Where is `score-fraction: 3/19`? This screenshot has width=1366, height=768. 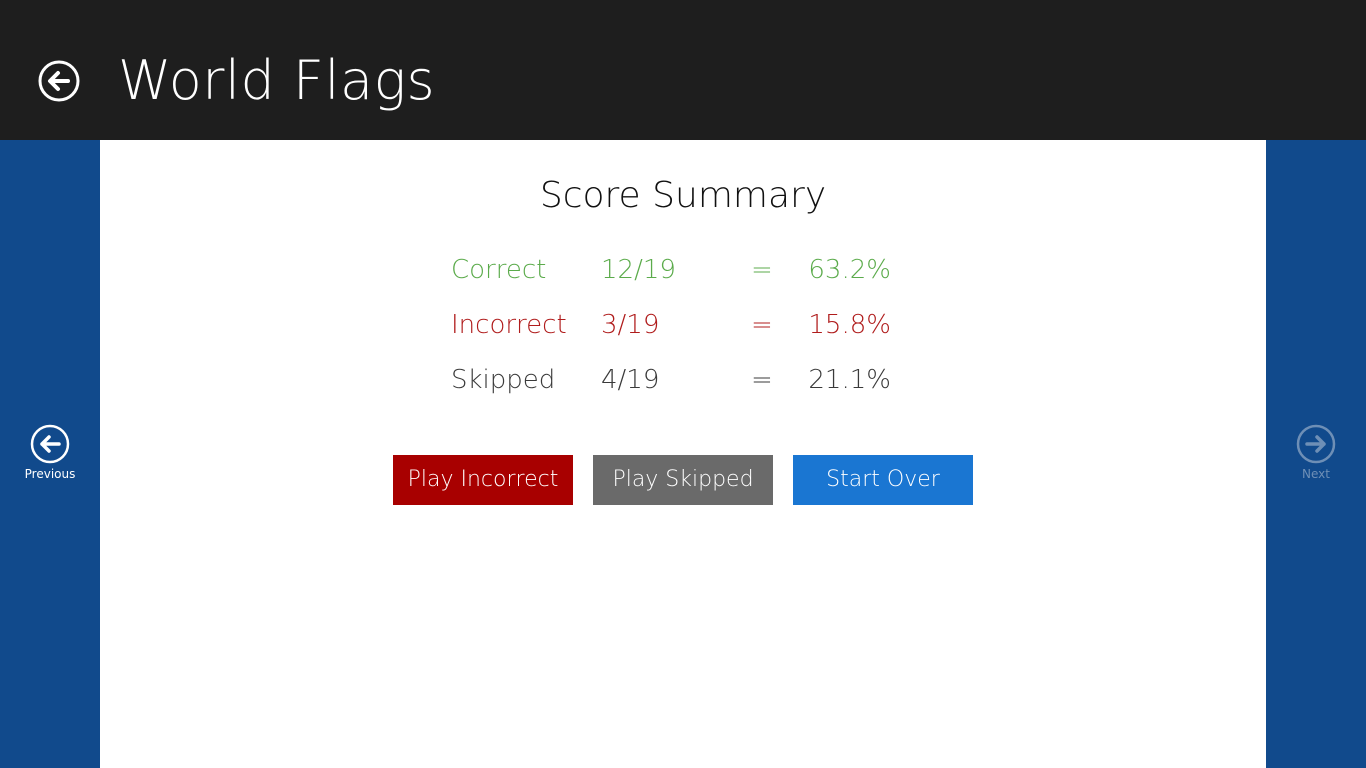
score-fraction: 3/19 is located at coordinates (630, 325).